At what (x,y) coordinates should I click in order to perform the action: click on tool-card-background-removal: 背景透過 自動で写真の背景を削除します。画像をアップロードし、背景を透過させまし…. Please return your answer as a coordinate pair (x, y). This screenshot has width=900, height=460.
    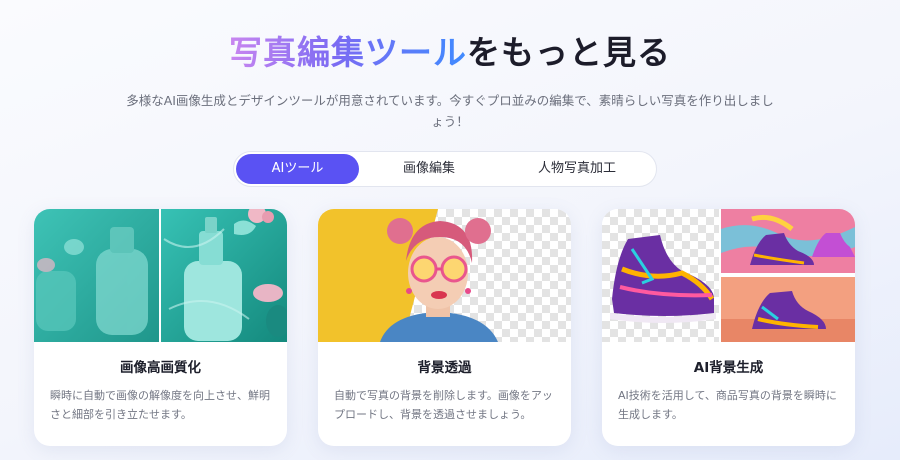
    Looking at the image, I should click on (444, 327).